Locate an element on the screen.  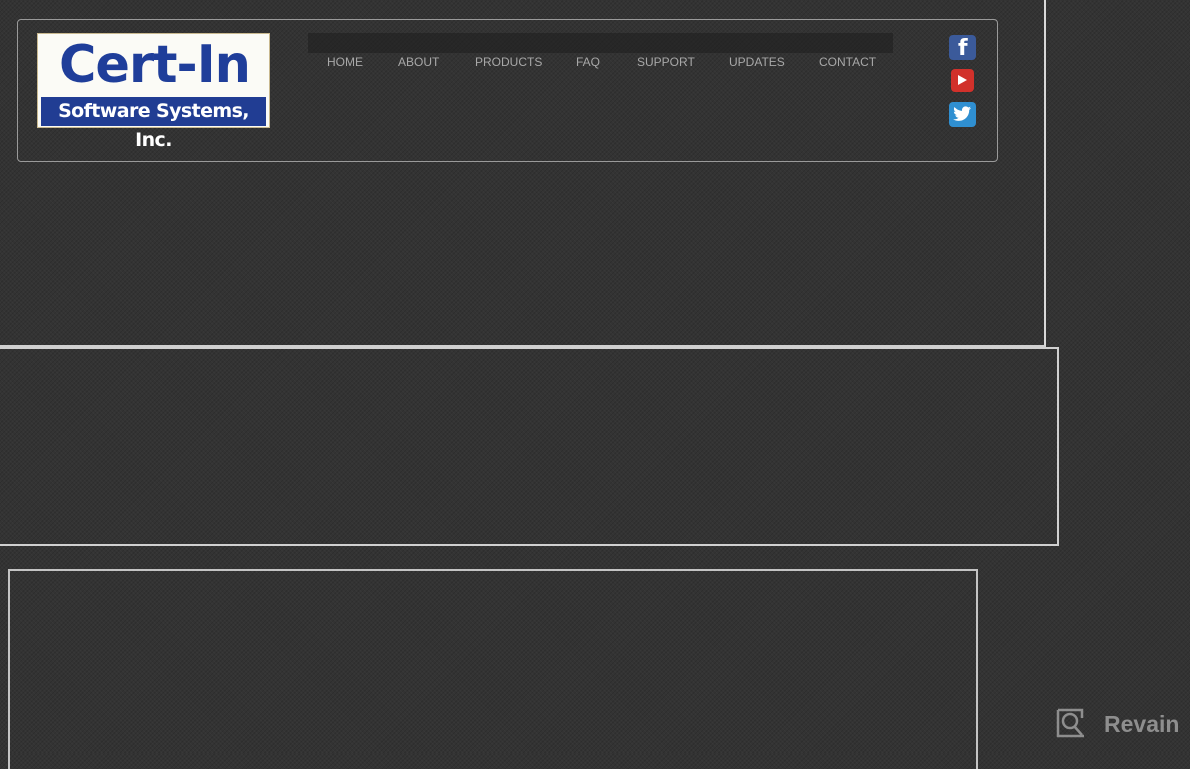
nav-faq: FAQ is located at coordinates (588, 62).